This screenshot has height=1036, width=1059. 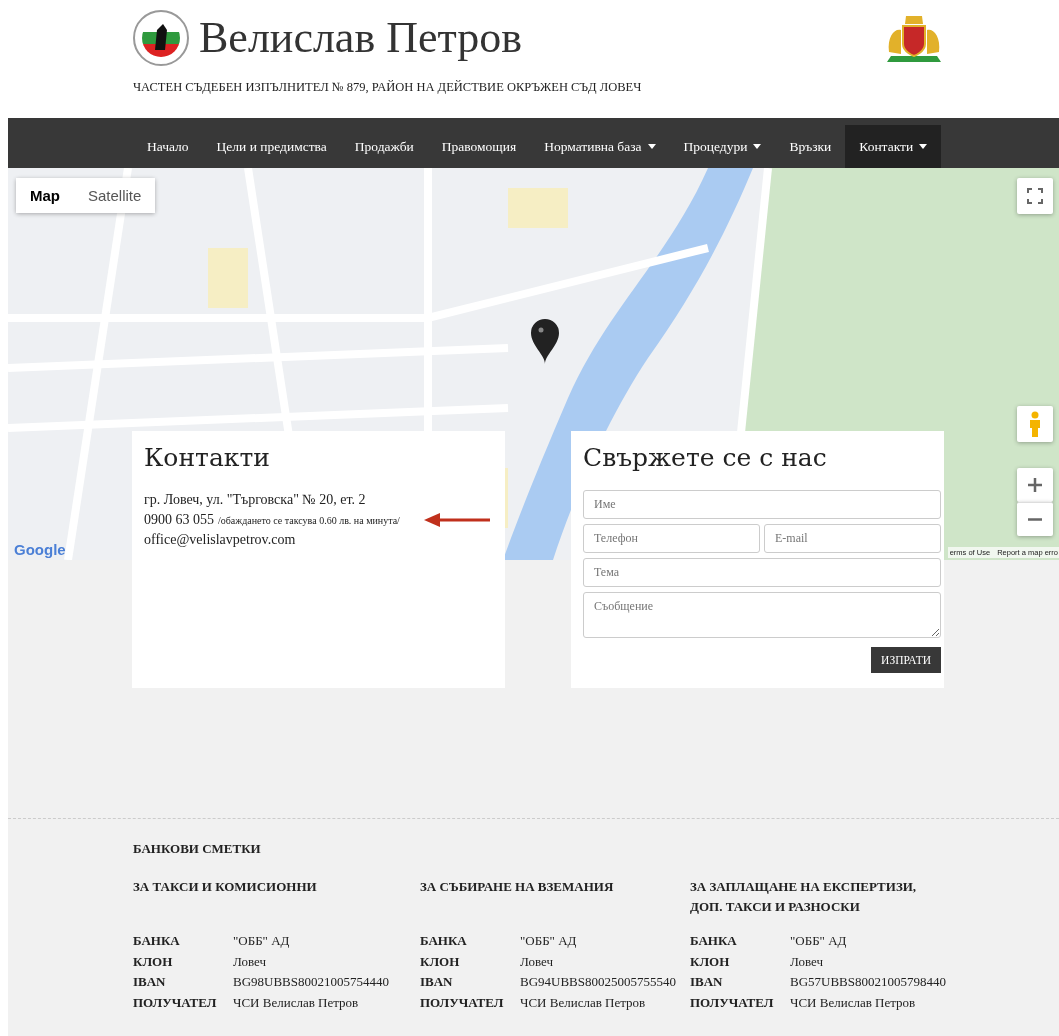 What do you see at coordinates (722, 146) in the screenshot?
I see `nav-item: Процедури` at bounding box center [722, 146].